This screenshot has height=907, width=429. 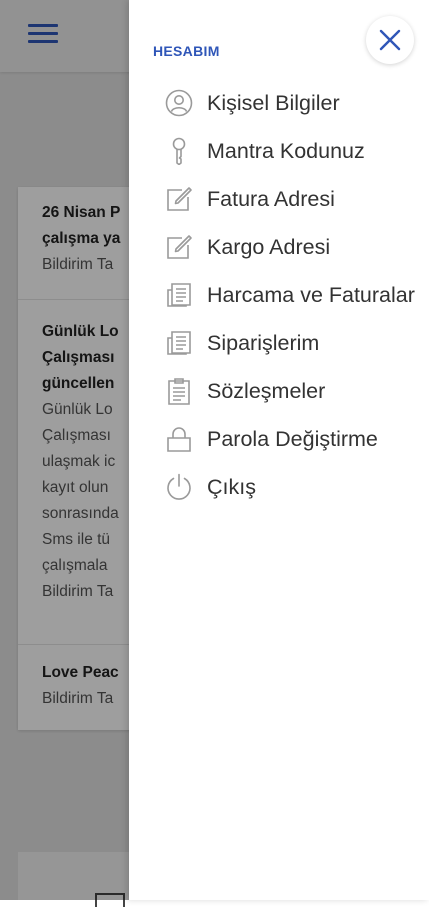 I want to click on power-icon, so click(x=179, y=486).